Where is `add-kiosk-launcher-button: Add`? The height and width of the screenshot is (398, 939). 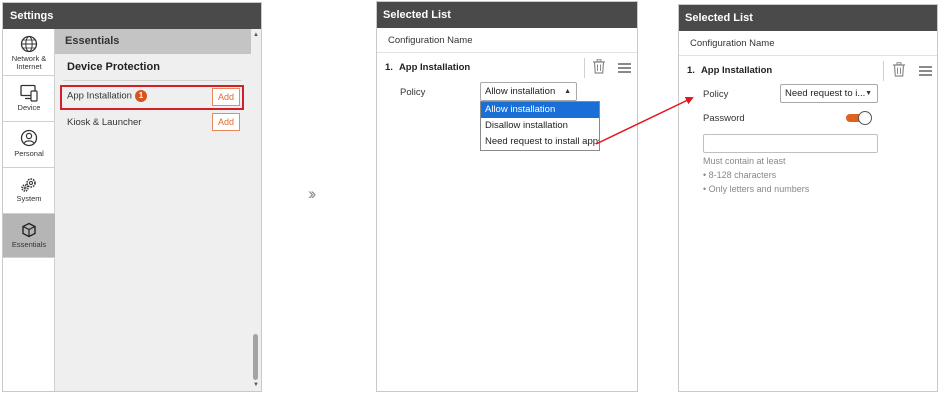
add-kiosk-launcher-button: Add is located at coordinates (226, 122).